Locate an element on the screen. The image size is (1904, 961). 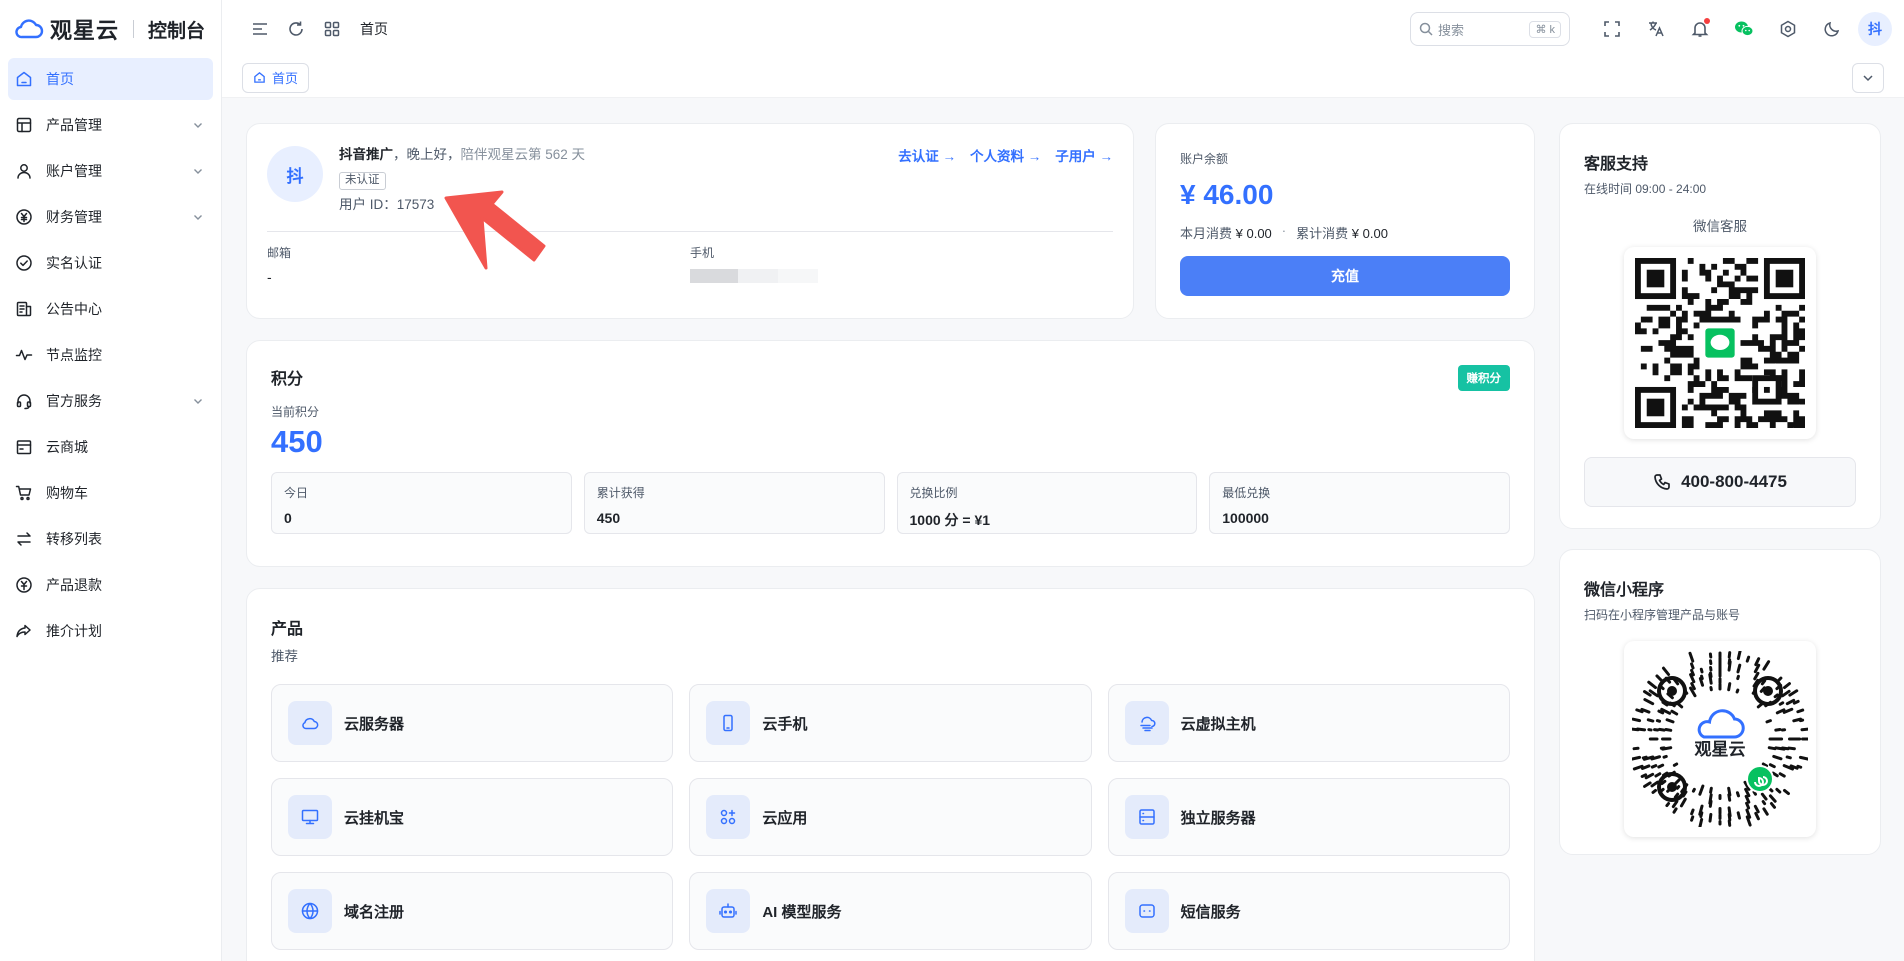
search-icon is located at coordinates (1426, 29).